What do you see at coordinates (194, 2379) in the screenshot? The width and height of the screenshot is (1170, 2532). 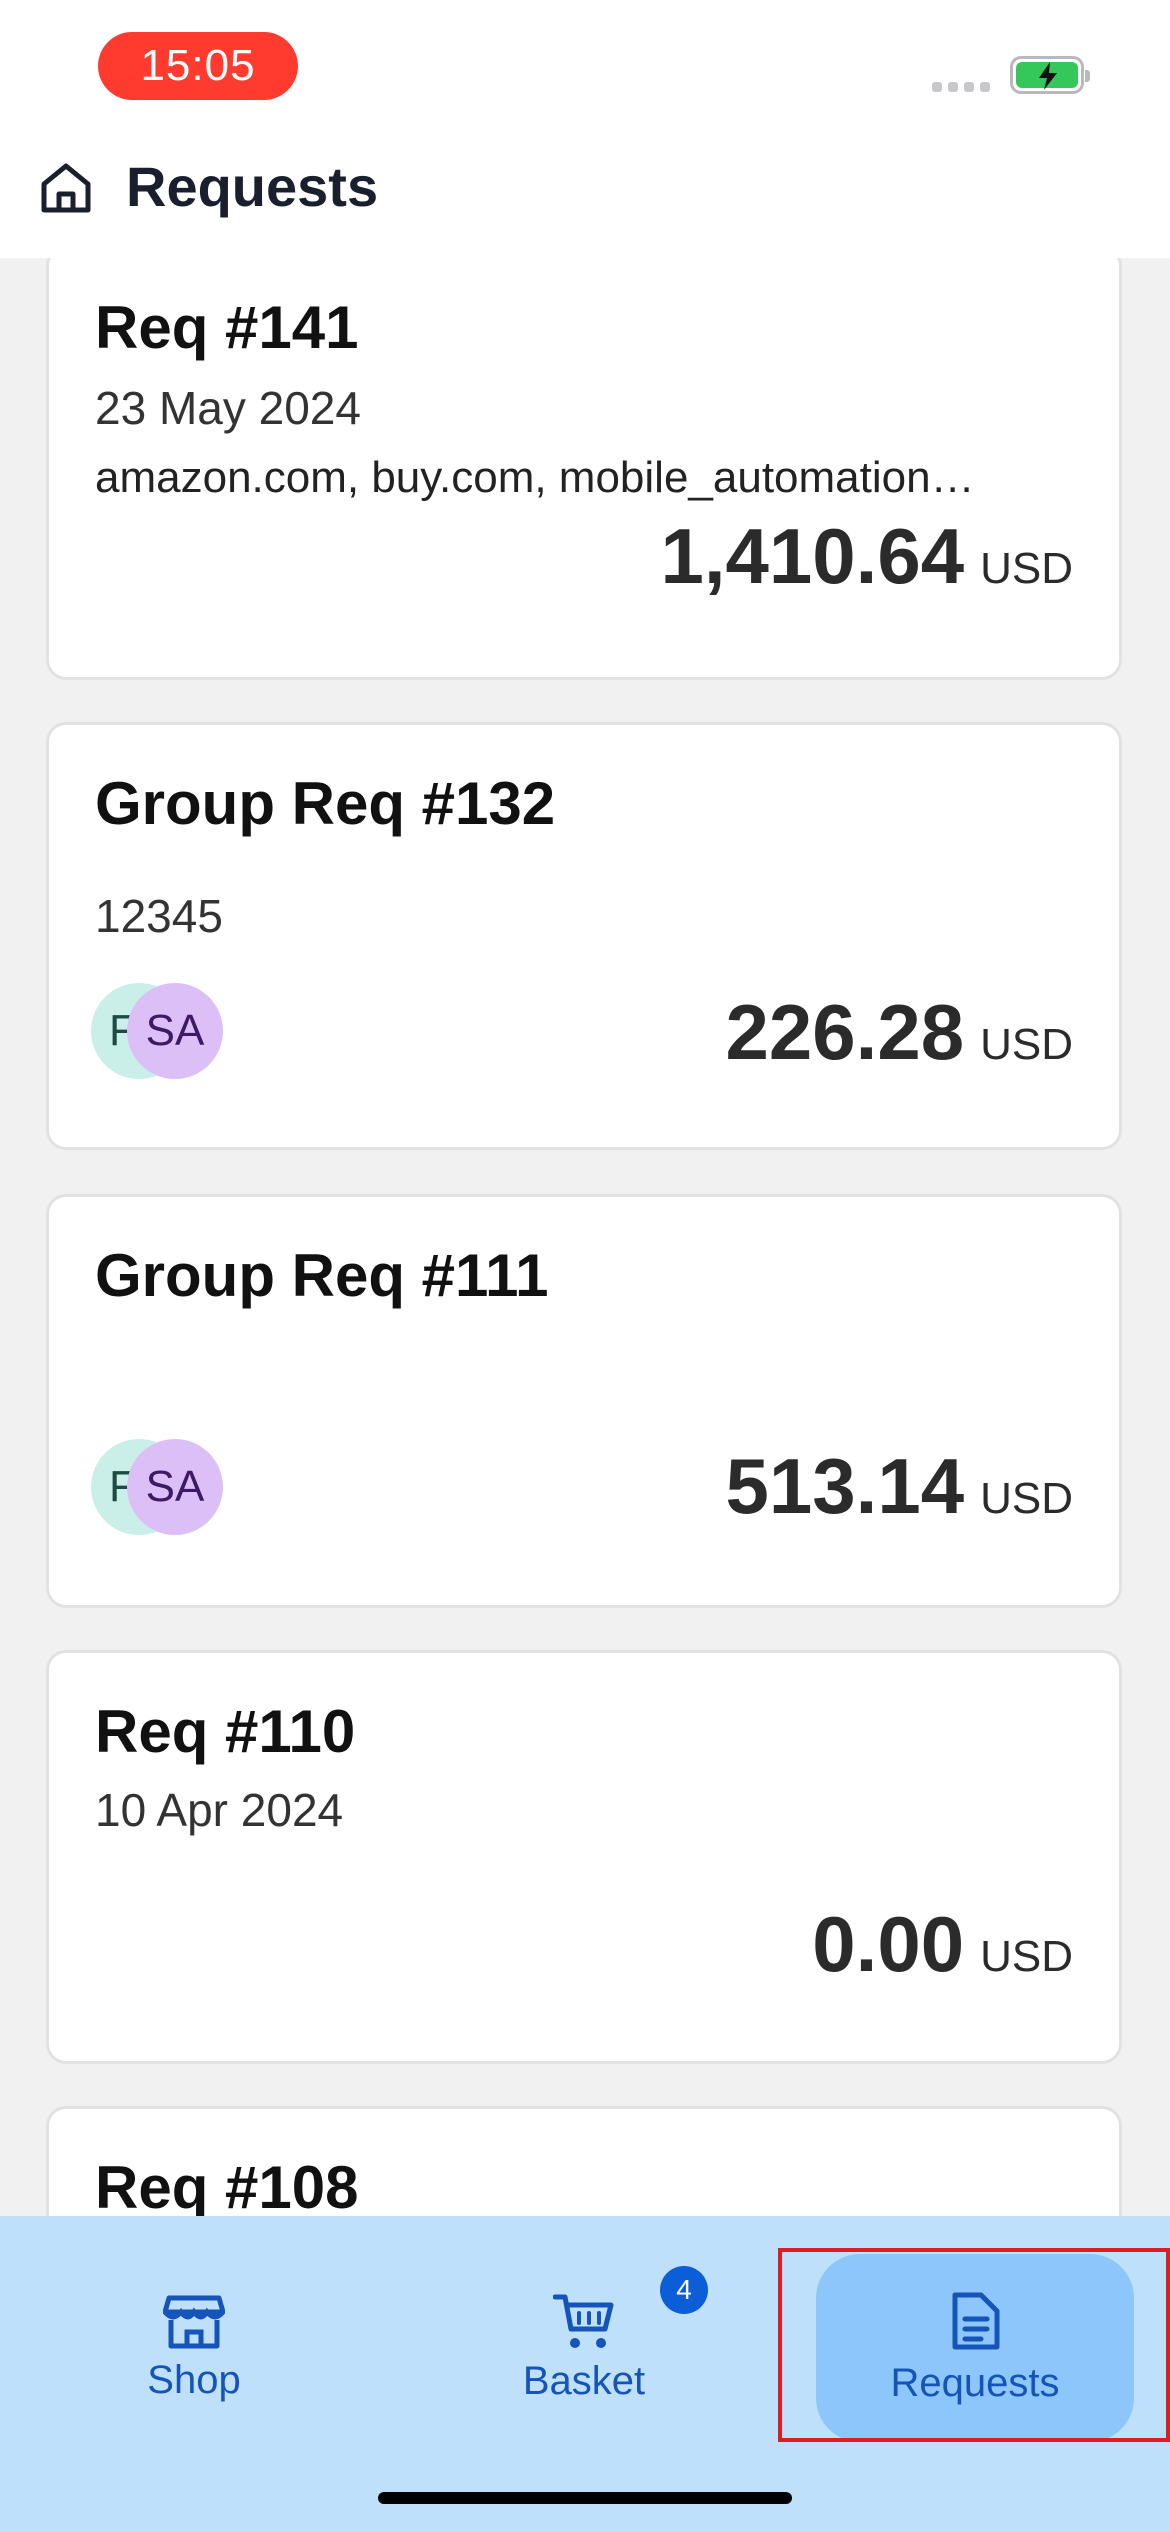 I see `tab-shop-label: Shop` at bounding box center [194, 2379].